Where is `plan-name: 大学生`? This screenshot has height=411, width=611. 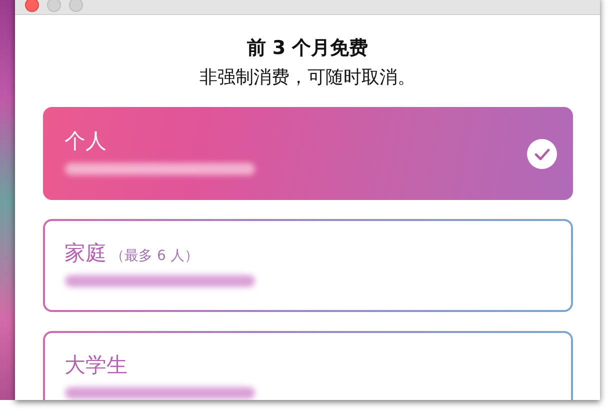 plan-name: 大学生 is located at coordinates (96, 365).